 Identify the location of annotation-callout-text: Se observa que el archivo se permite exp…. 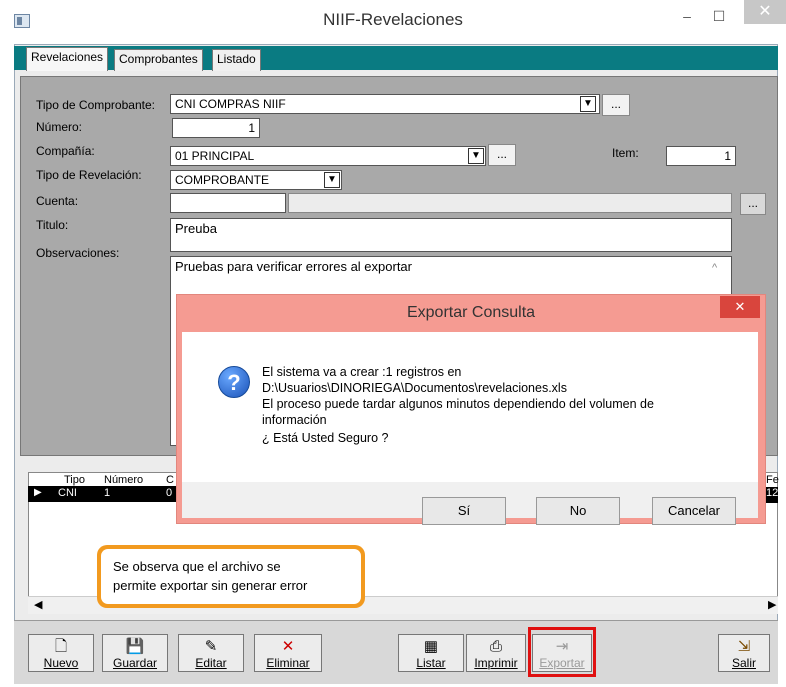
(231, 576).